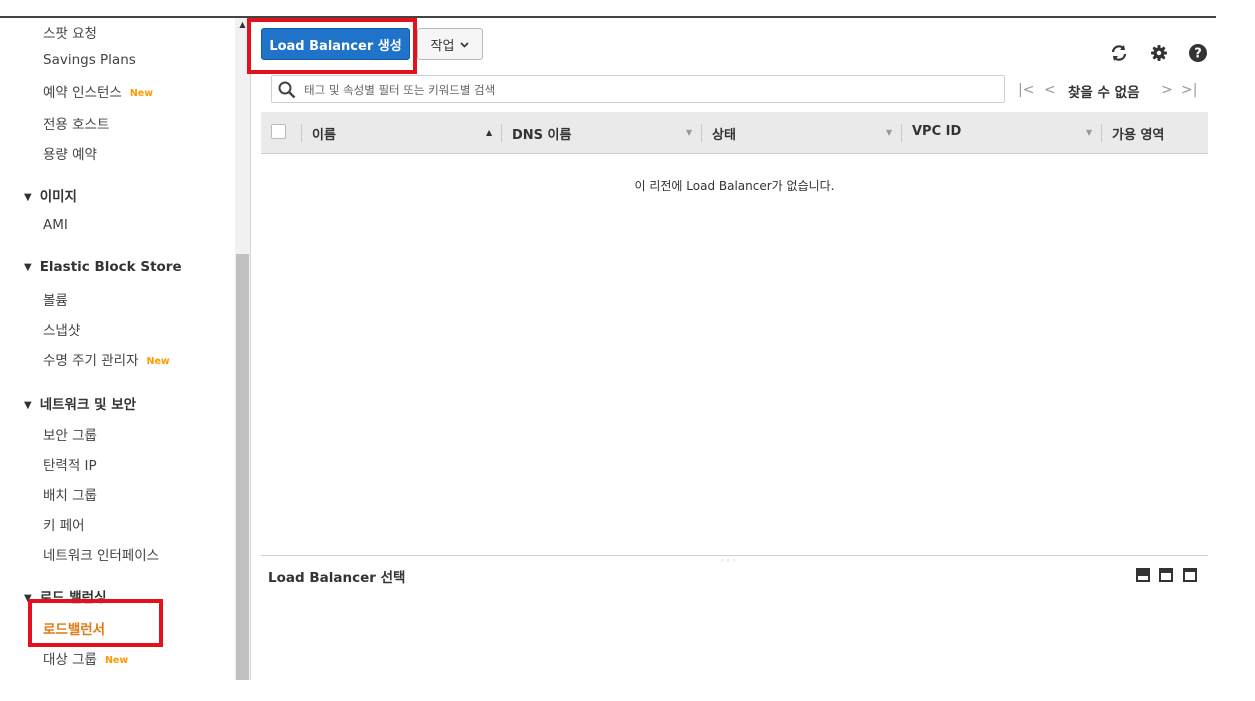  What do you see at coordinates (103, 267) in the screenshot?
I see `sidebar-section-ebs: ▼ Elastic Block Store` at bounding box center [103, 267].